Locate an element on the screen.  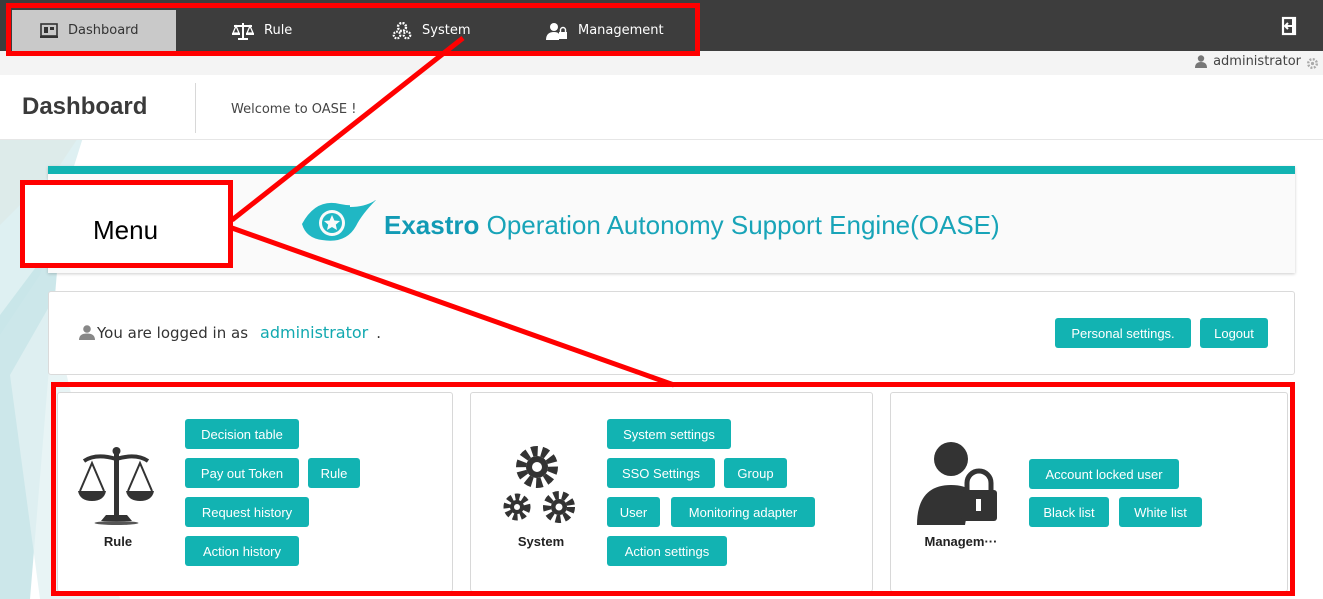
gear-icon is located at coordinates (1312, 64).